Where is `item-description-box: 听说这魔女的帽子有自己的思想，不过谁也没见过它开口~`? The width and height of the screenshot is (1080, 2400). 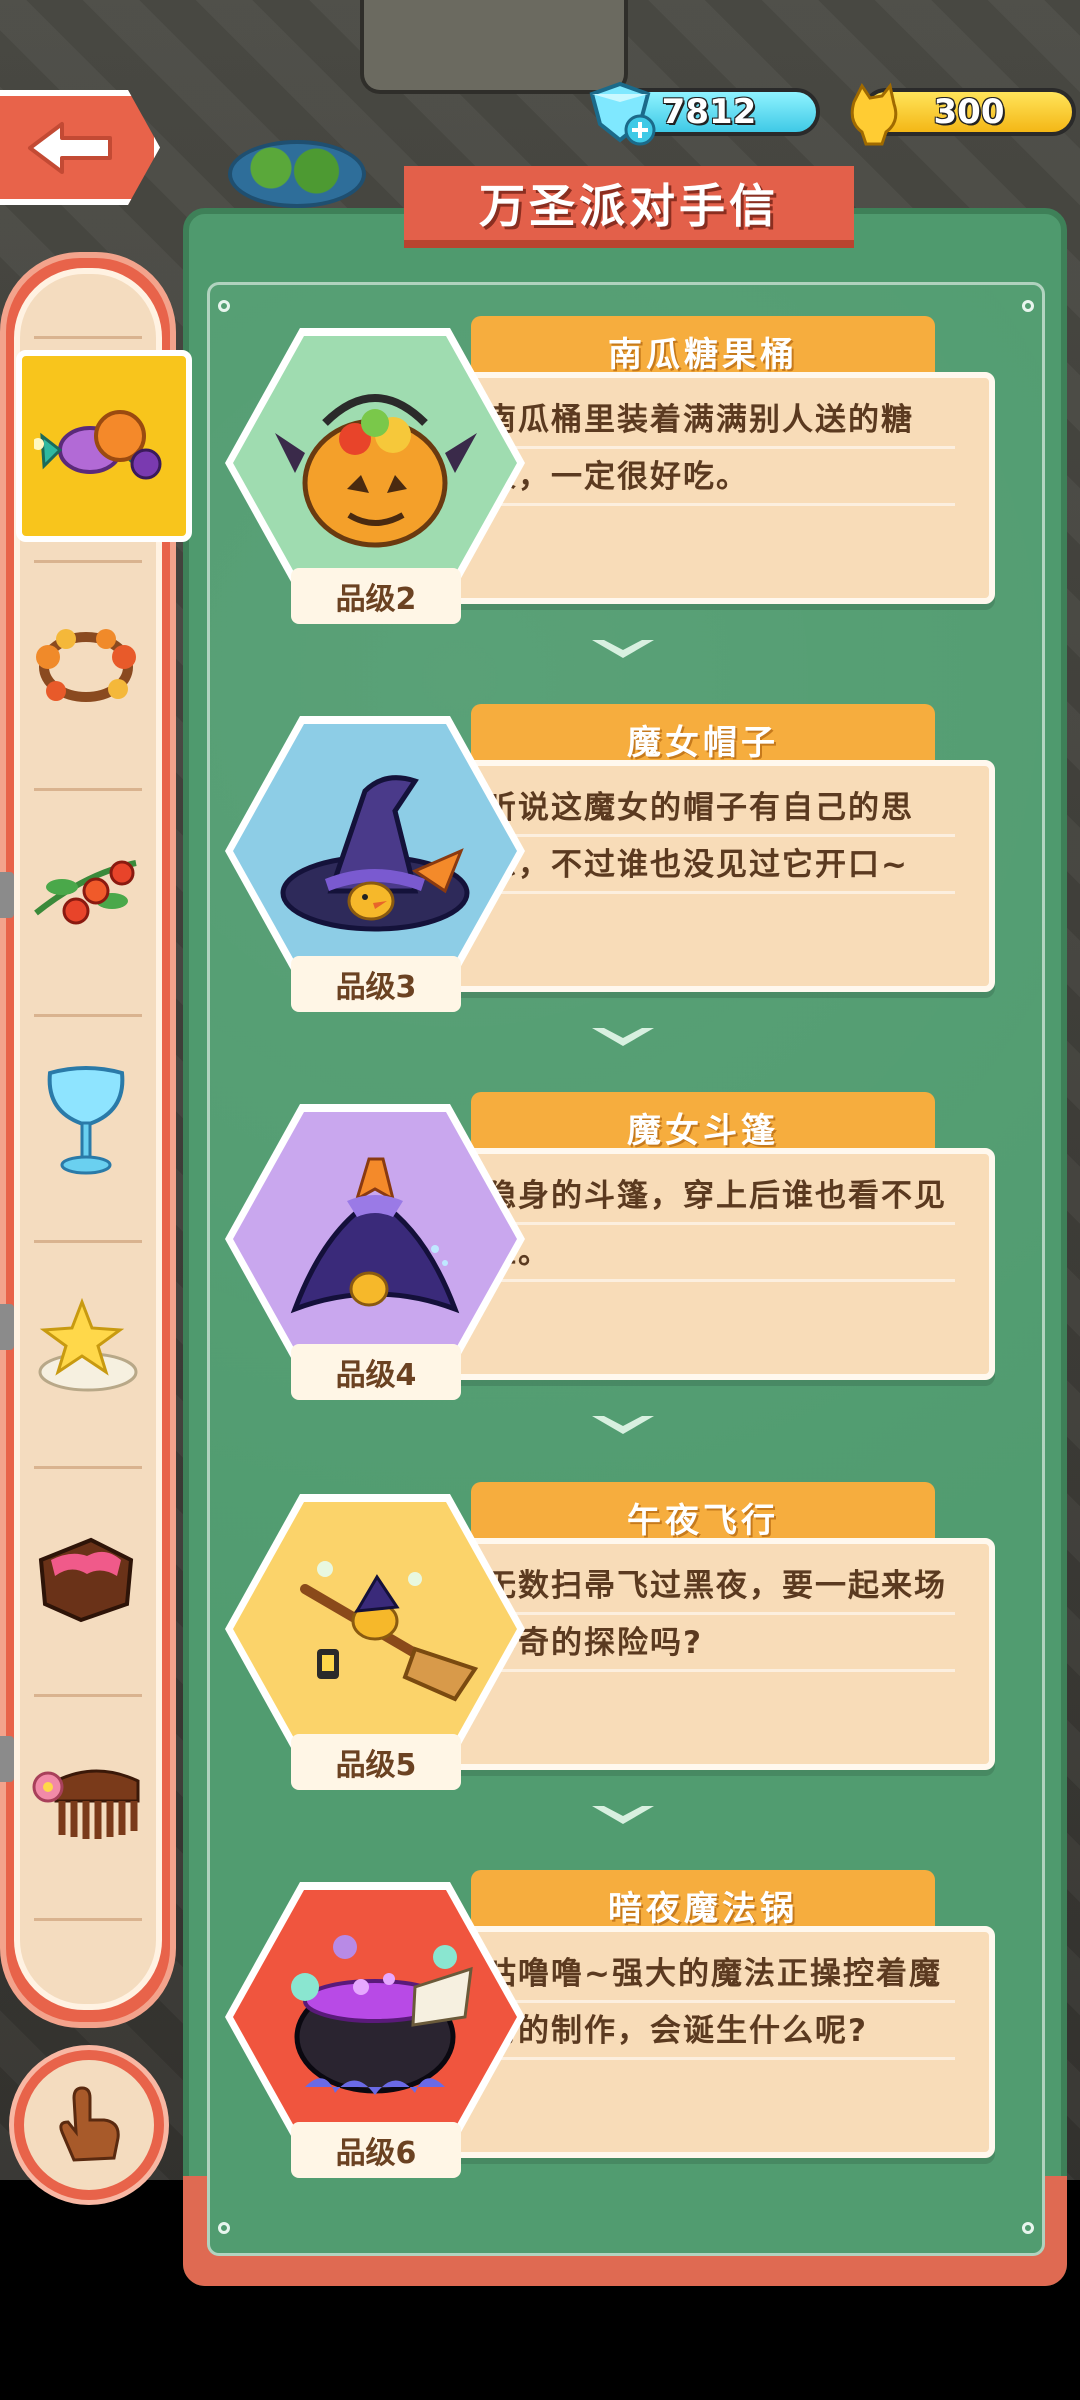 item-description-box: 听说这魔女的帽子有自己的思想，不过谁也没见过它开口~ is located at coordinates (720, 876).